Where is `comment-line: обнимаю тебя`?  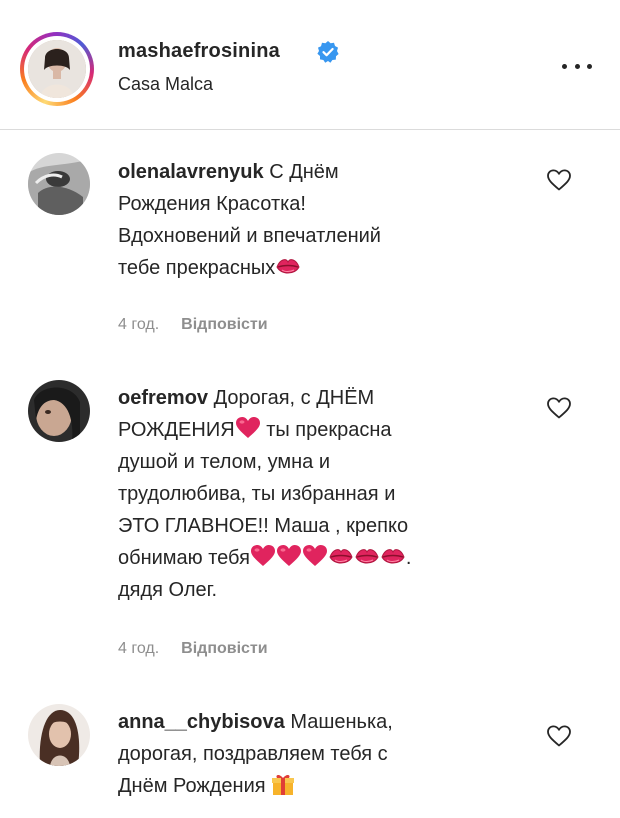
comment-line: обнимаю тебя is located at coordinates (184, 558).